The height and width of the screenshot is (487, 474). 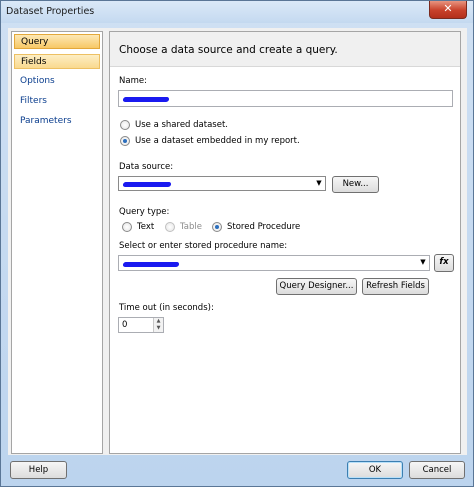 I want to click on timeout-value: 0, so click(x=125, y=325).